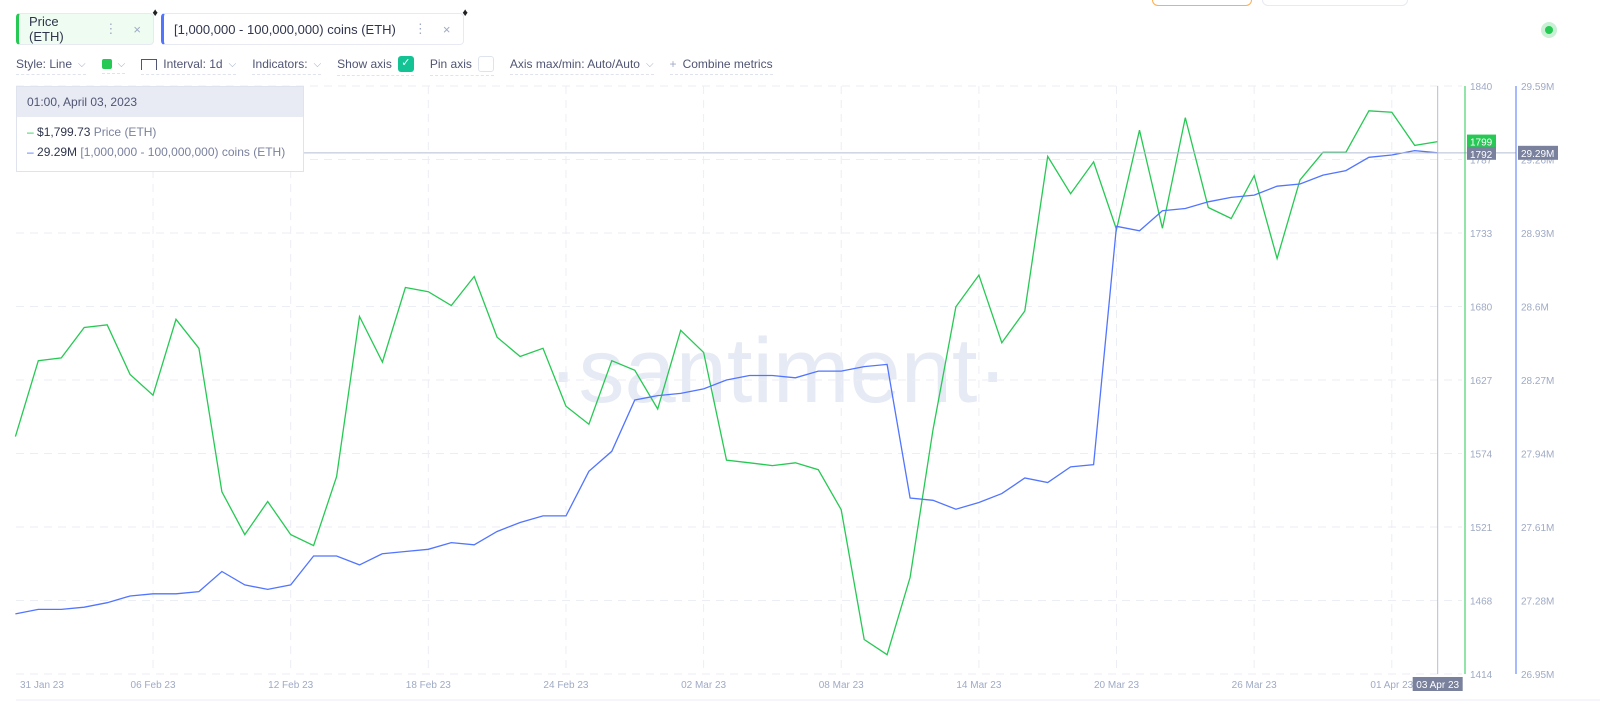 This screenshot has width=1600, height=719. I want to click on x-axis-tick: 26 Mar 23, so click(1254, 685).